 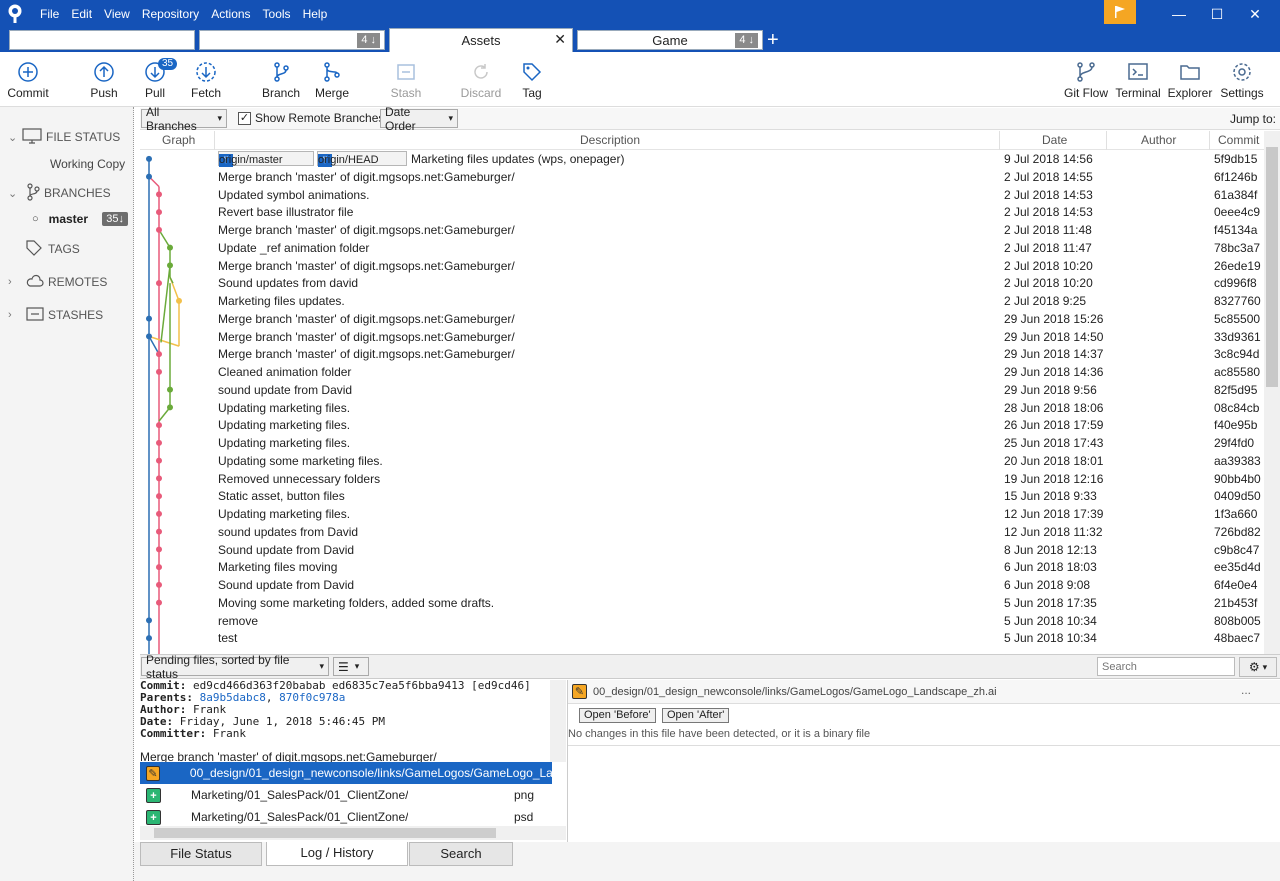 I want to click on push-button: Push, so click(x=104, y=79).